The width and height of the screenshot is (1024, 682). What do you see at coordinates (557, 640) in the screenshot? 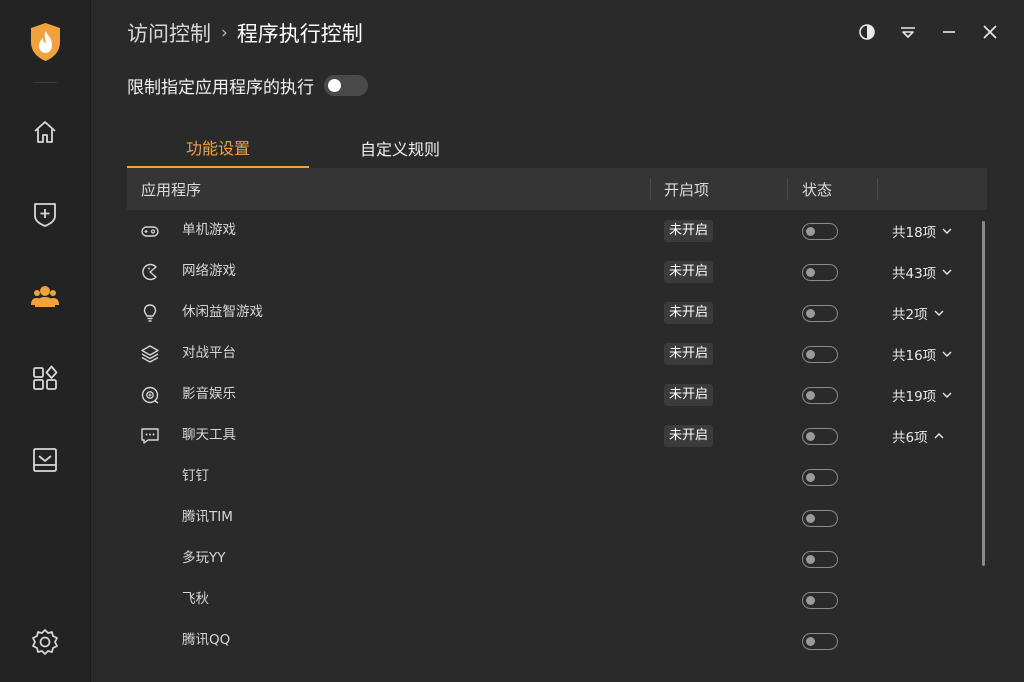
I see `list-item: 腾讯QQ` at bounding box center [557, 640].